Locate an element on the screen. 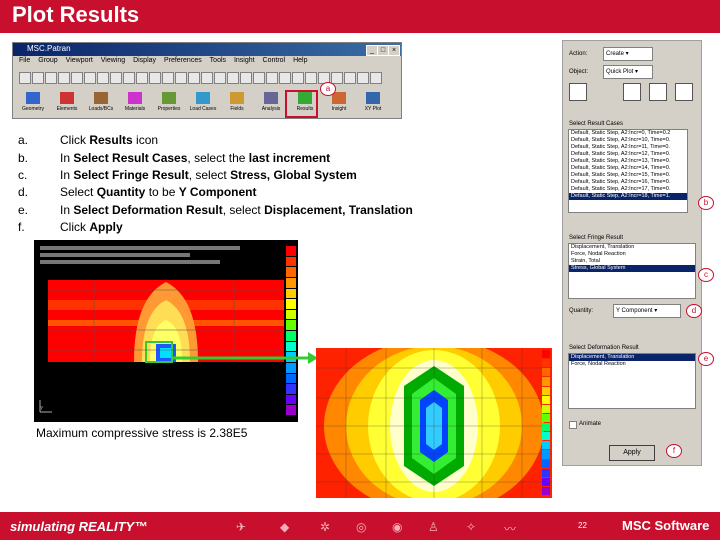 The image size is (720, 540). app-label: Insight is located at coordinates (339, 109).